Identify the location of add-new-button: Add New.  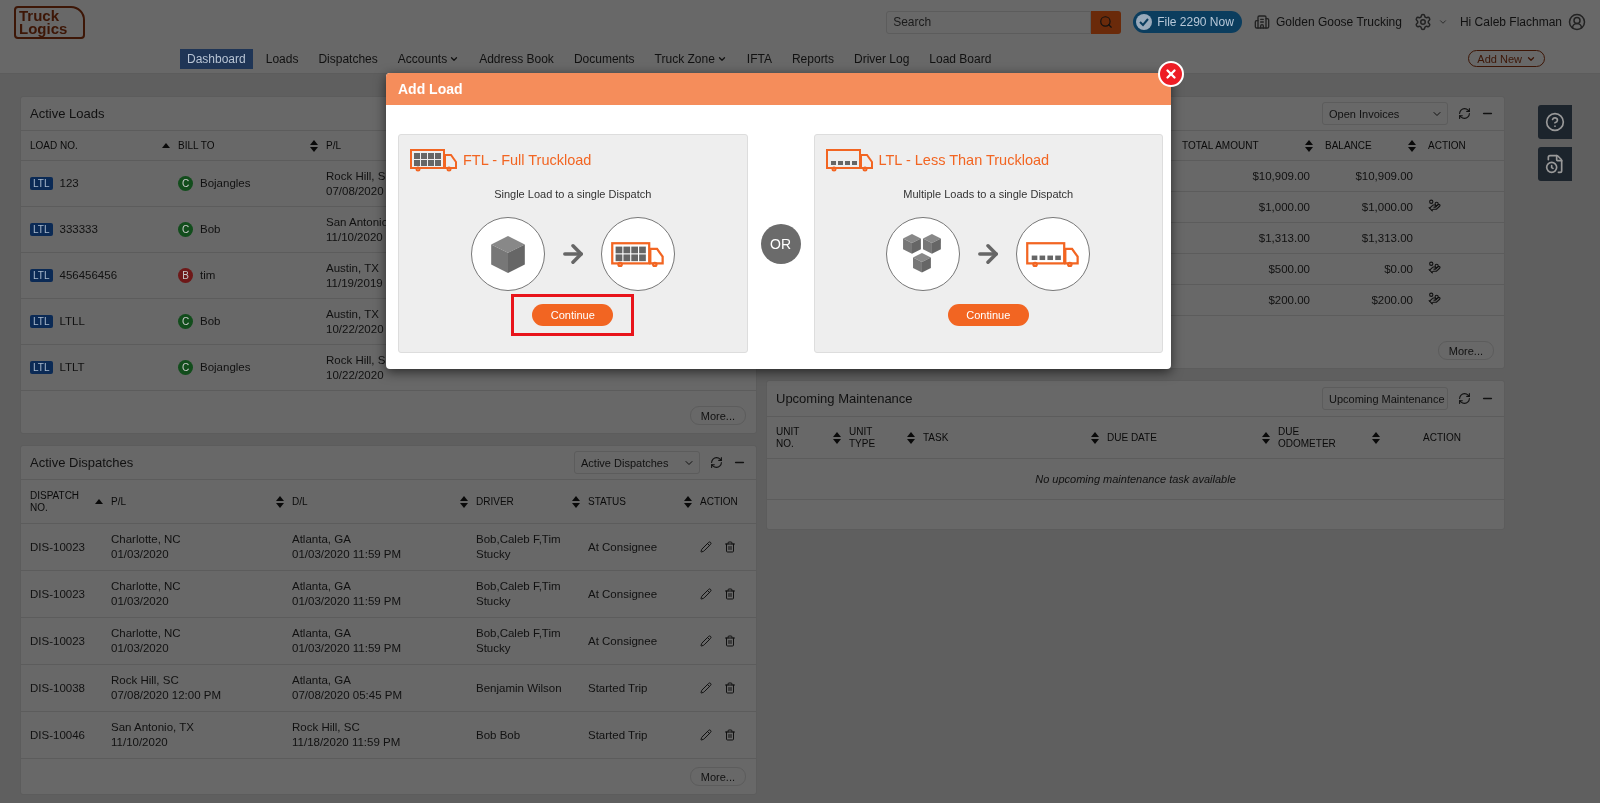
(1506, 58).